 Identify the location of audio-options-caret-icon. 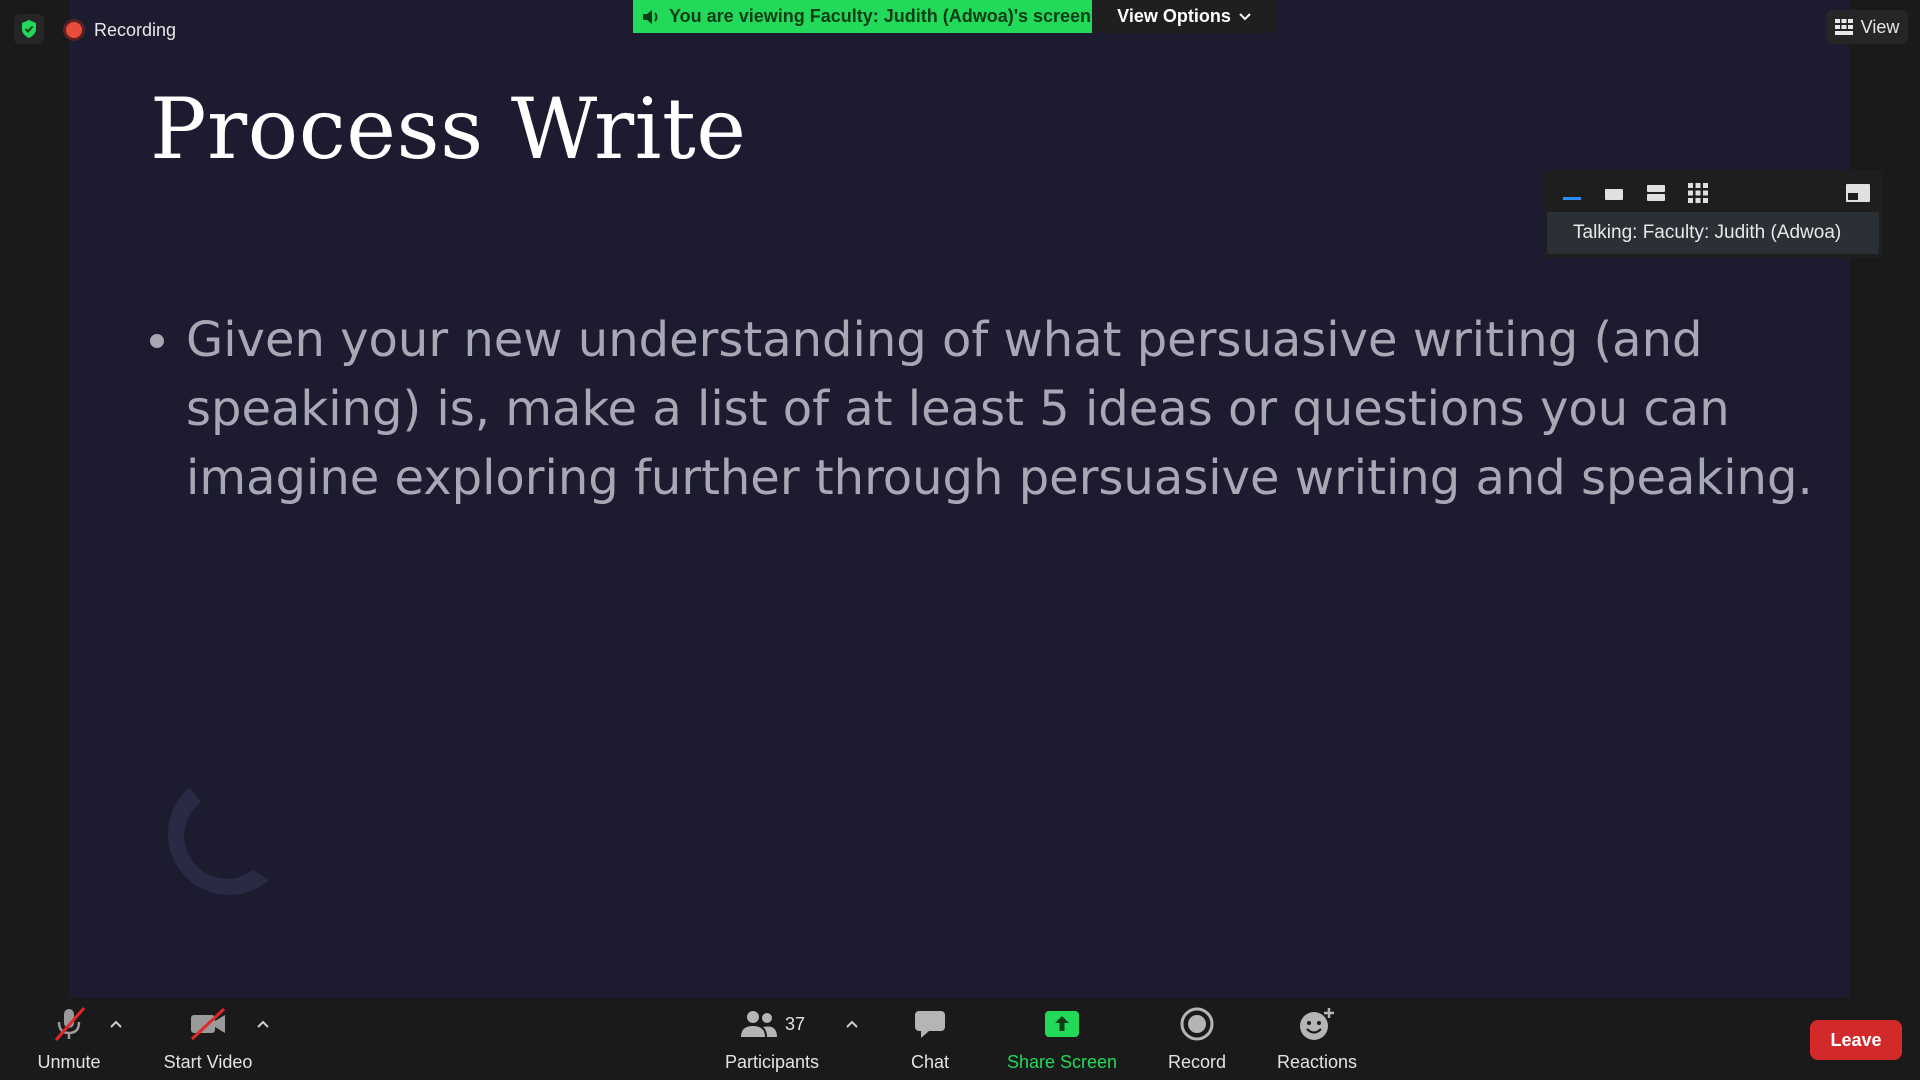
(116, 1024).